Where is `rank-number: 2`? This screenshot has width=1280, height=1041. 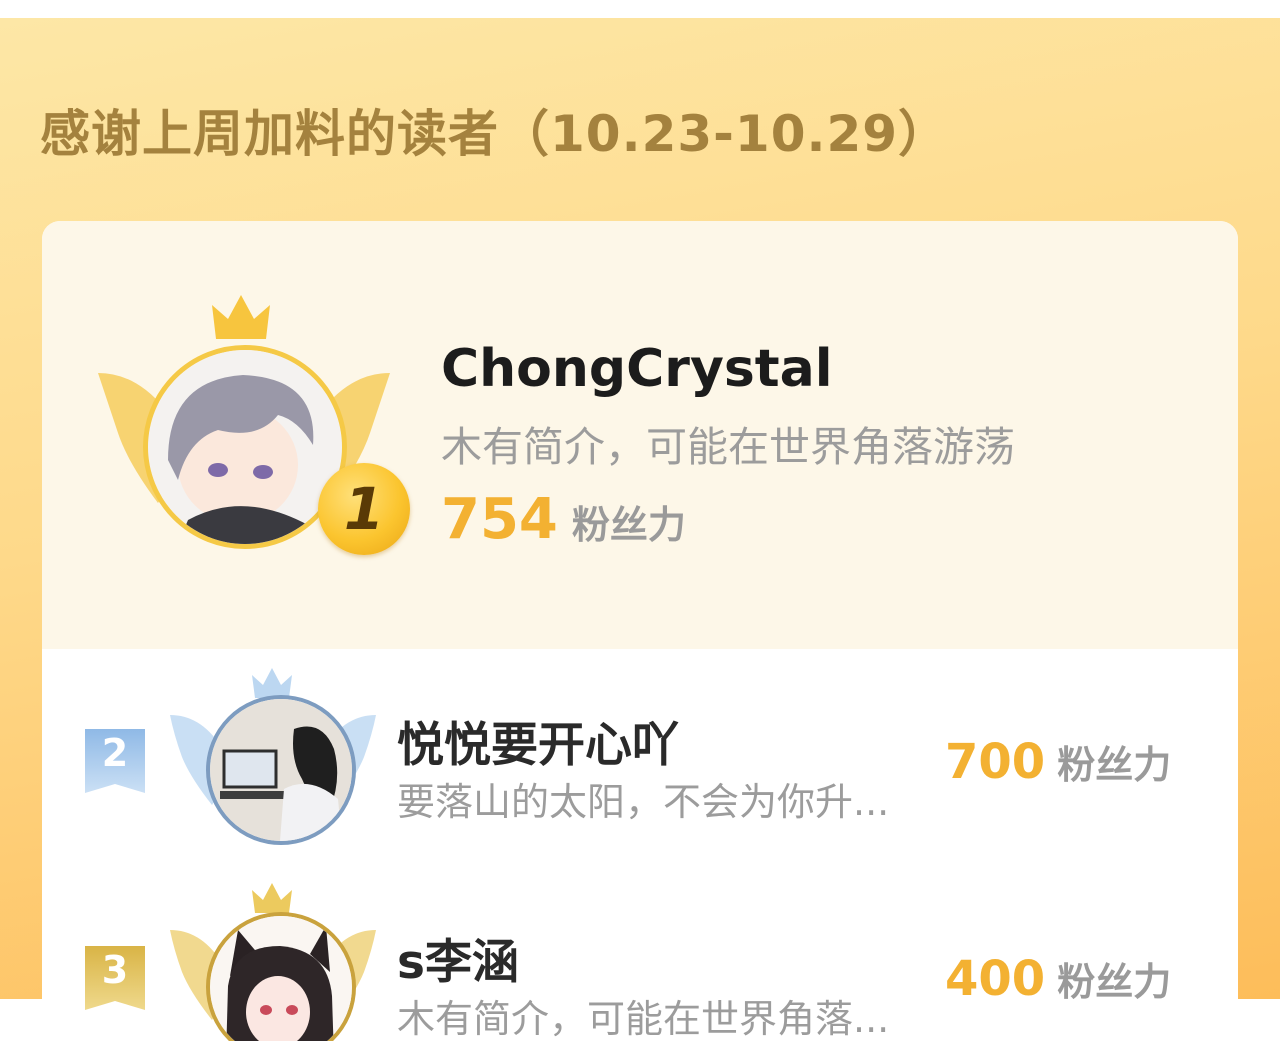
rank-number: 2 is located at coordinates (115, 753).